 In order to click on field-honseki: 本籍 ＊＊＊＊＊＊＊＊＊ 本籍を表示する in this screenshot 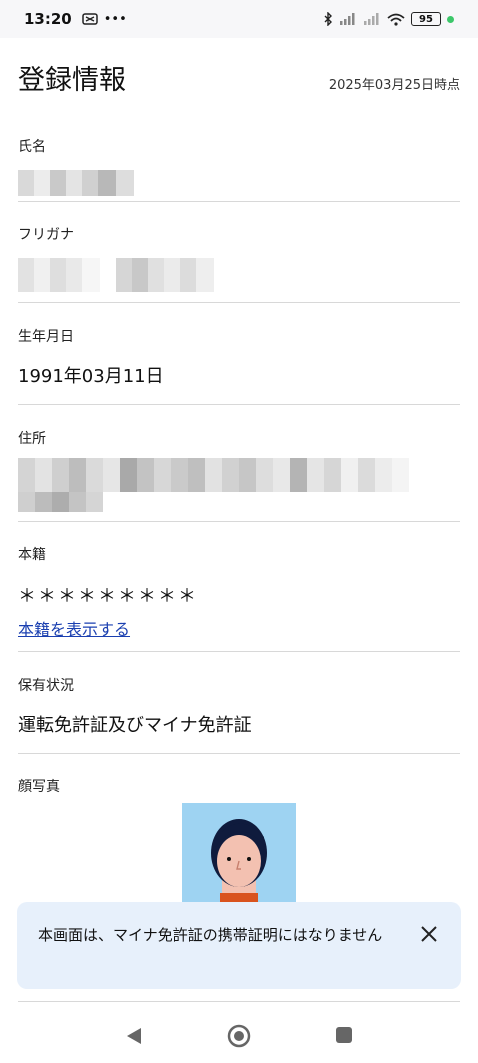, I will do `click(239, 592)`.